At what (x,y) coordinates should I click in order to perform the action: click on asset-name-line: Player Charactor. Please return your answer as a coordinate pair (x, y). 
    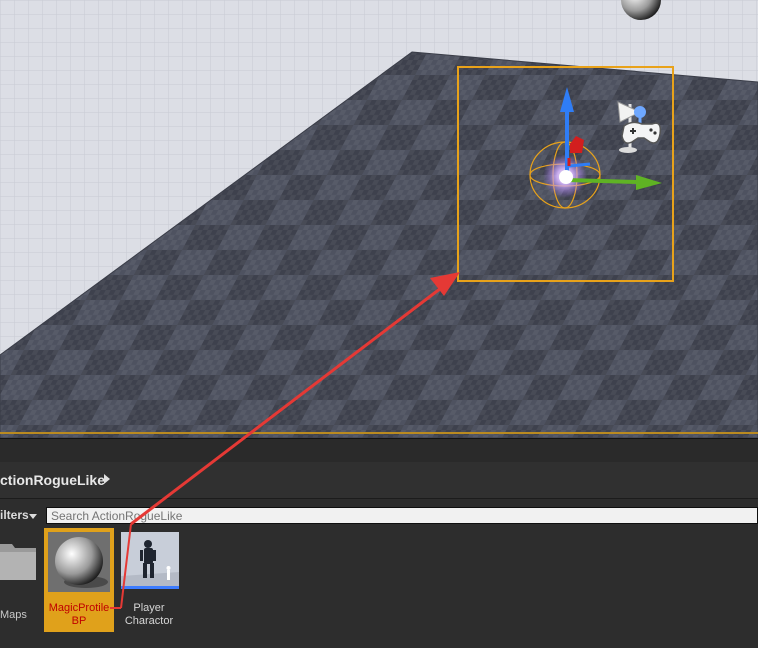
    Looking at the image, I should click on (149, 614).